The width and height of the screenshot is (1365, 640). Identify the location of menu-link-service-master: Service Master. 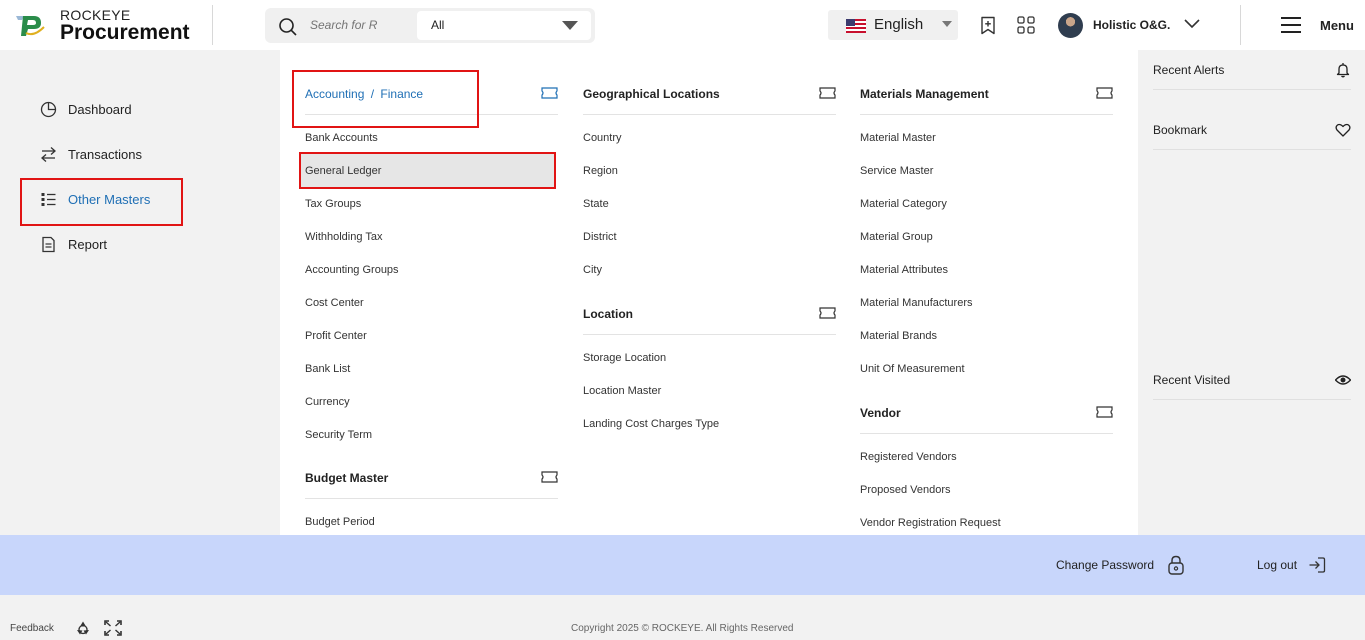
(896, 171).